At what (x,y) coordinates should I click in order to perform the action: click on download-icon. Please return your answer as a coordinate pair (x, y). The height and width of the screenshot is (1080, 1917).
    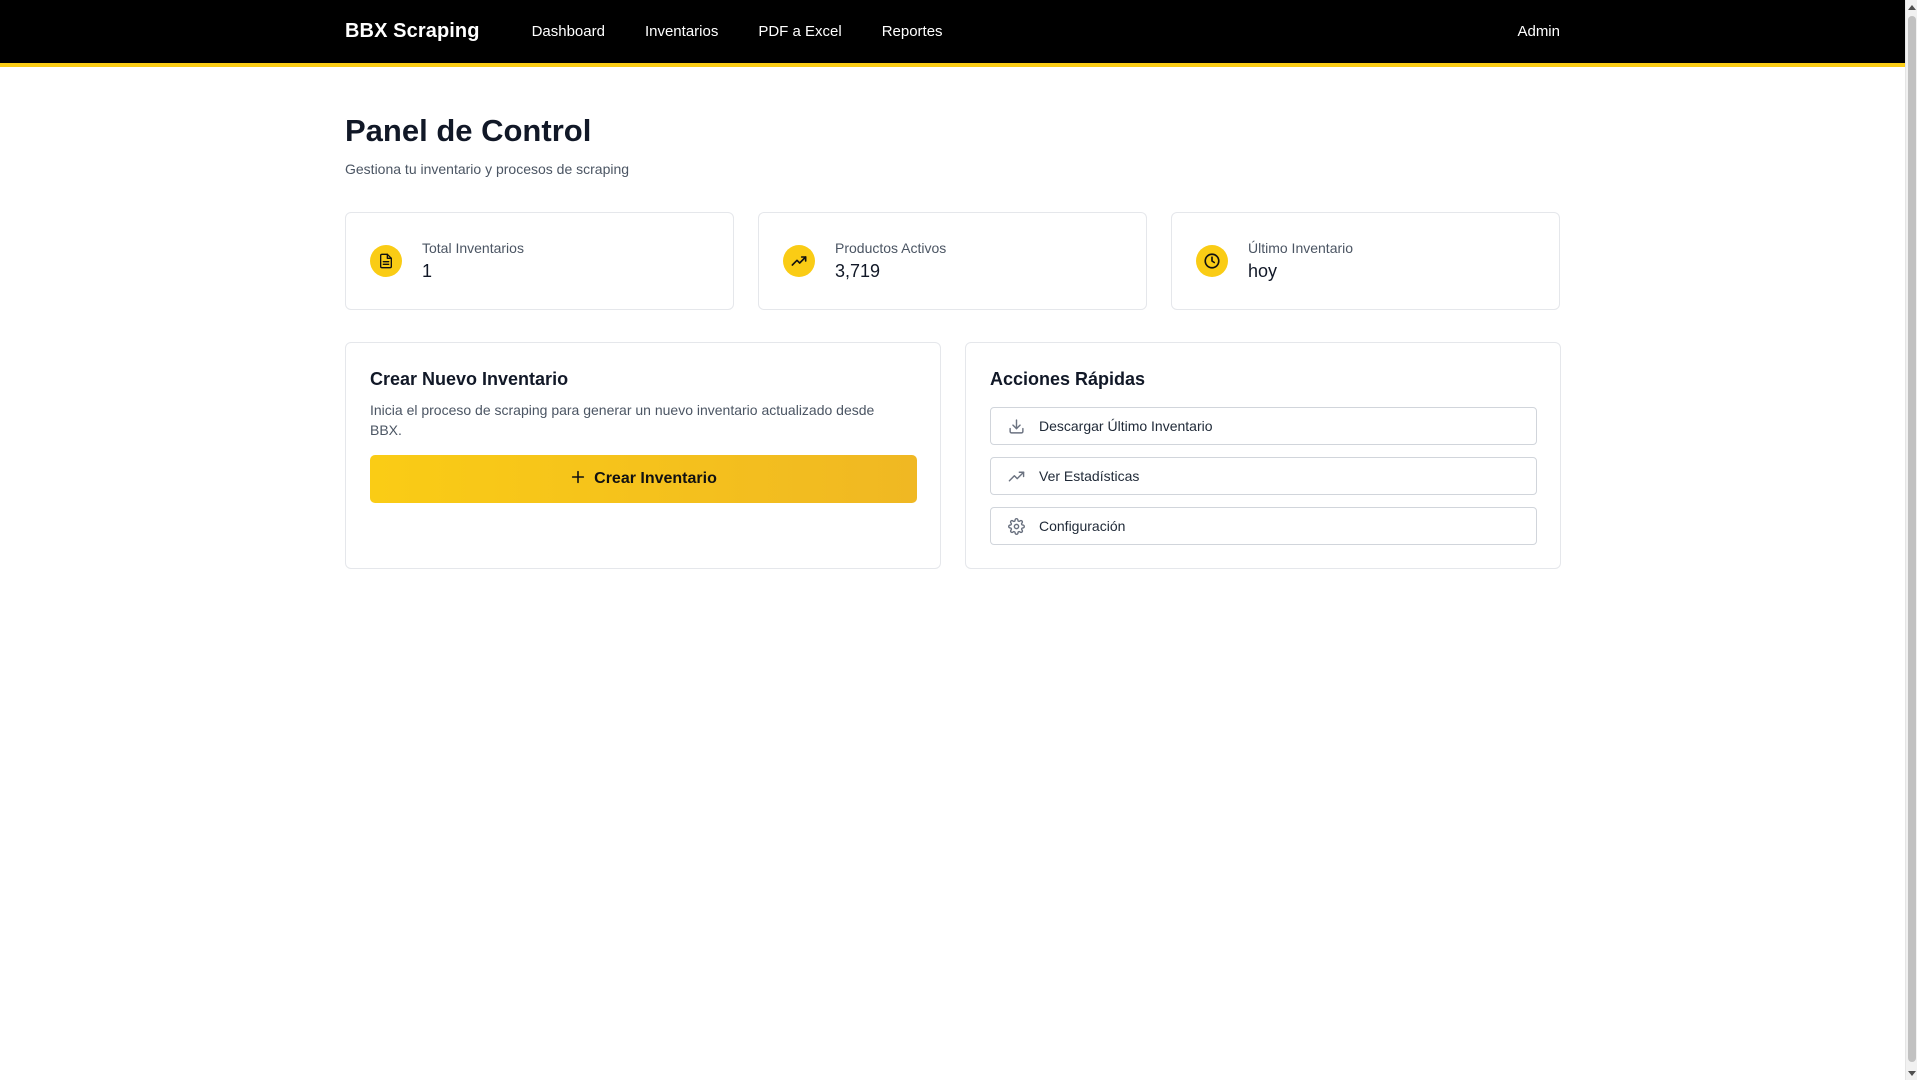
    Looking at the image, I should click on (1016, 426).